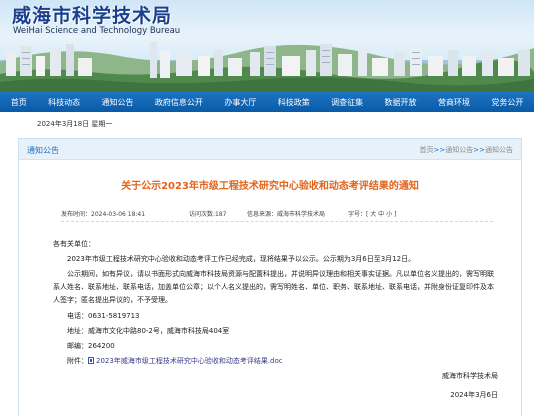 This screenshot has height=416, width=534. What do you see at coordinates (270, 149) in the screenshot?
I see `section-header: 通知公告 首页>>通知公告>>通知公告` at bounding box center [270, 149].